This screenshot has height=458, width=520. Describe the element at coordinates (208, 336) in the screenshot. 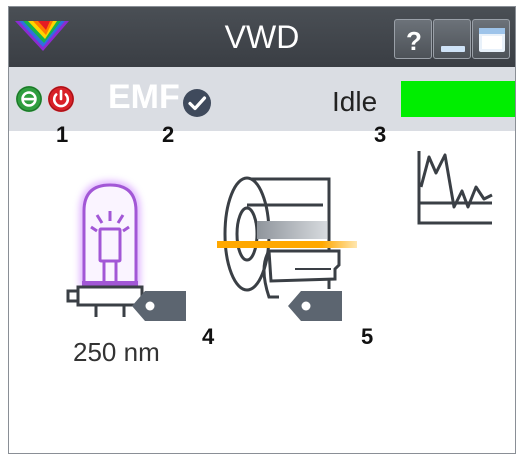

I see `callout-4: 4` at that location.